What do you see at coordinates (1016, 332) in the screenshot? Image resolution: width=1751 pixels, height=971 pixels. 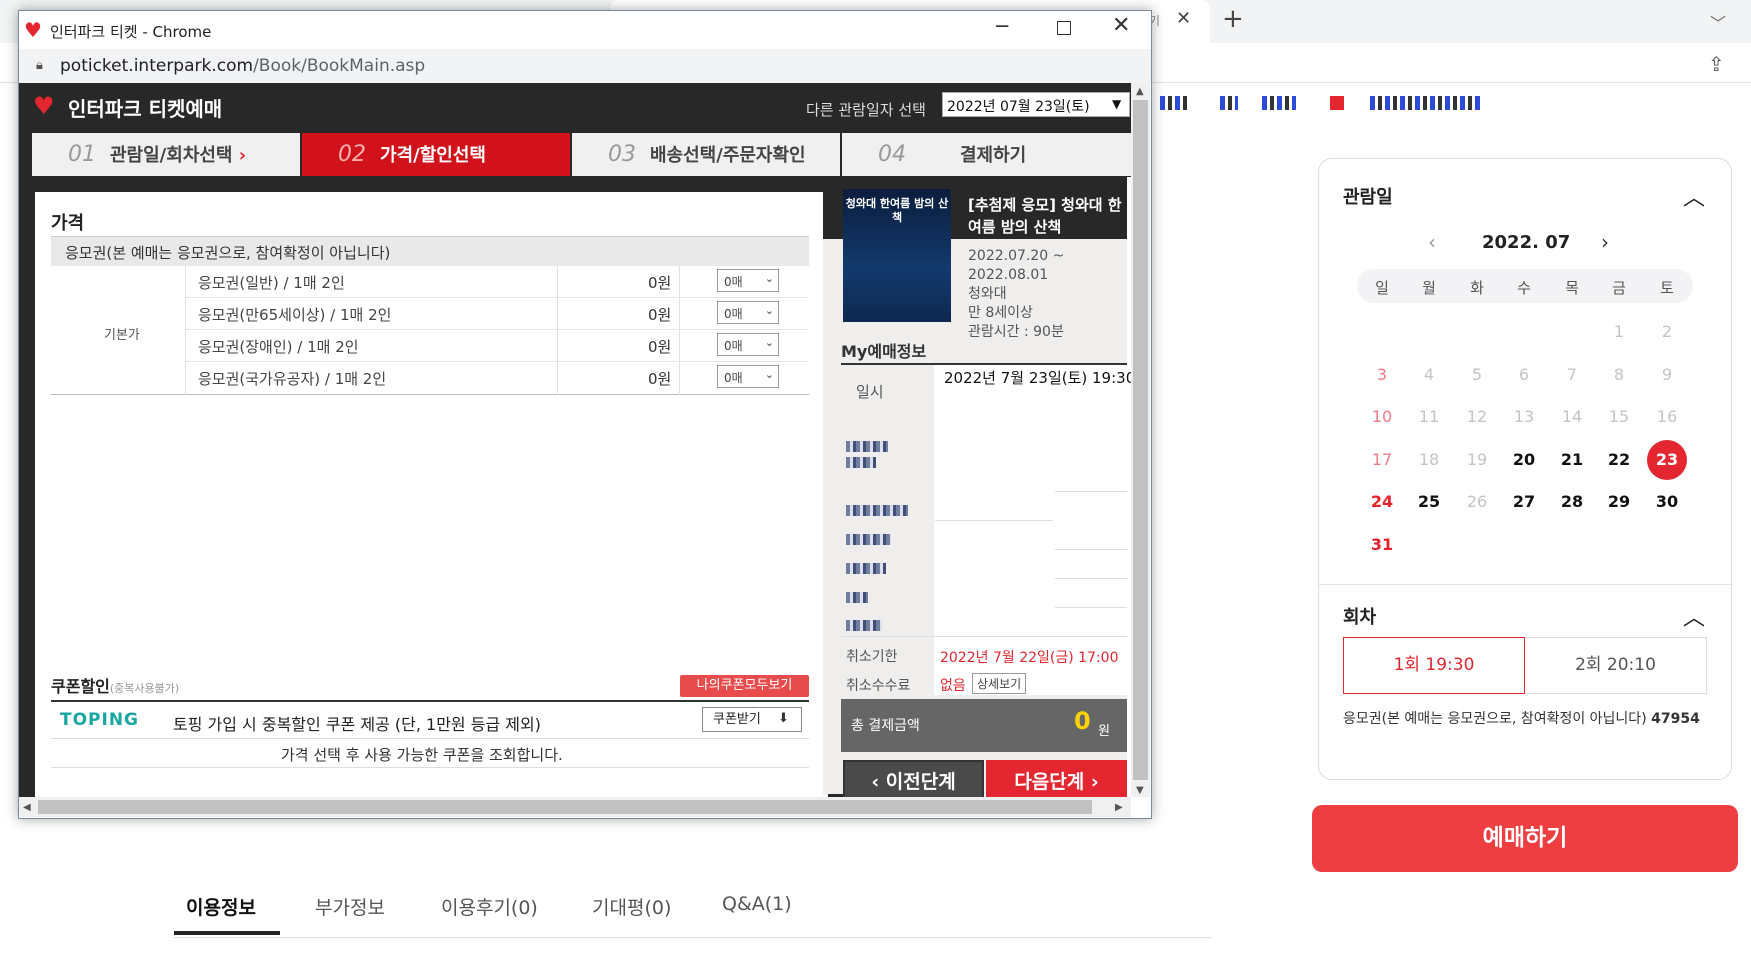 I see `show-meta-line: 관람시간 : 90분` at bounding box center [1016, 332].